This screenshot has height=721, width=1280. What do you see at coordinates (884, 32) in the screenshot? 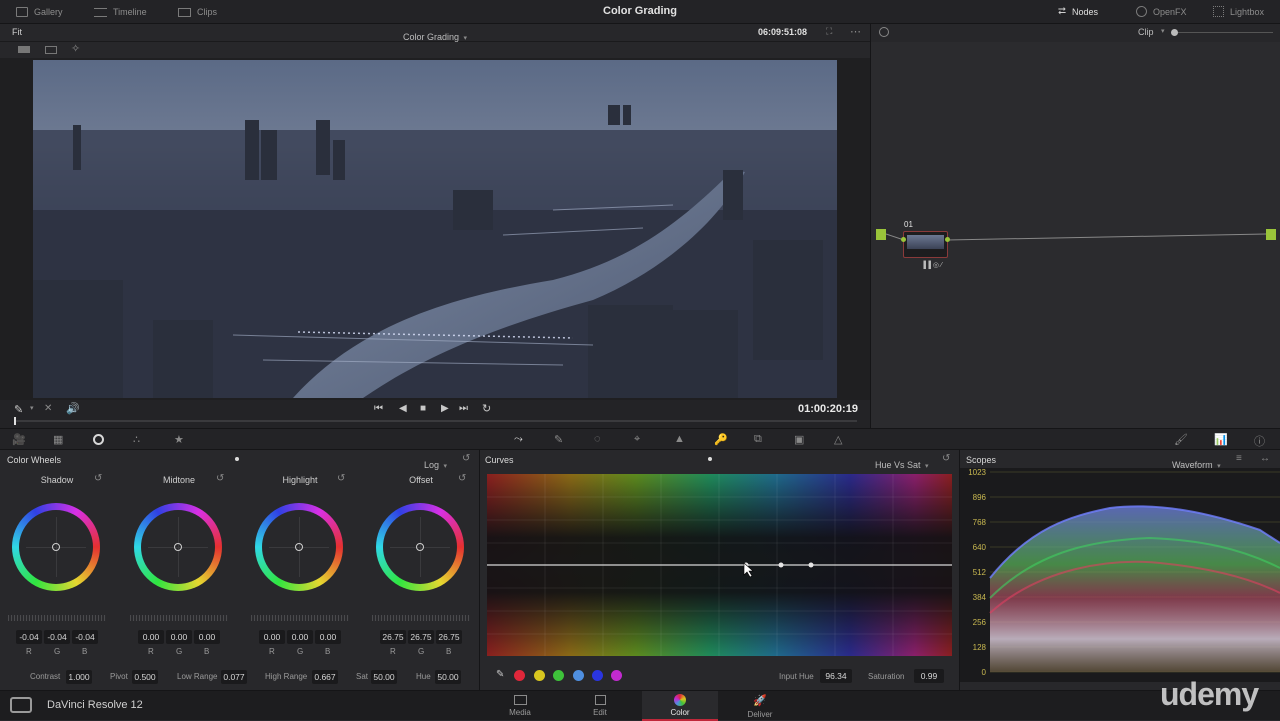
I see `node-bypass-icon` at bounding box center [884, 32].